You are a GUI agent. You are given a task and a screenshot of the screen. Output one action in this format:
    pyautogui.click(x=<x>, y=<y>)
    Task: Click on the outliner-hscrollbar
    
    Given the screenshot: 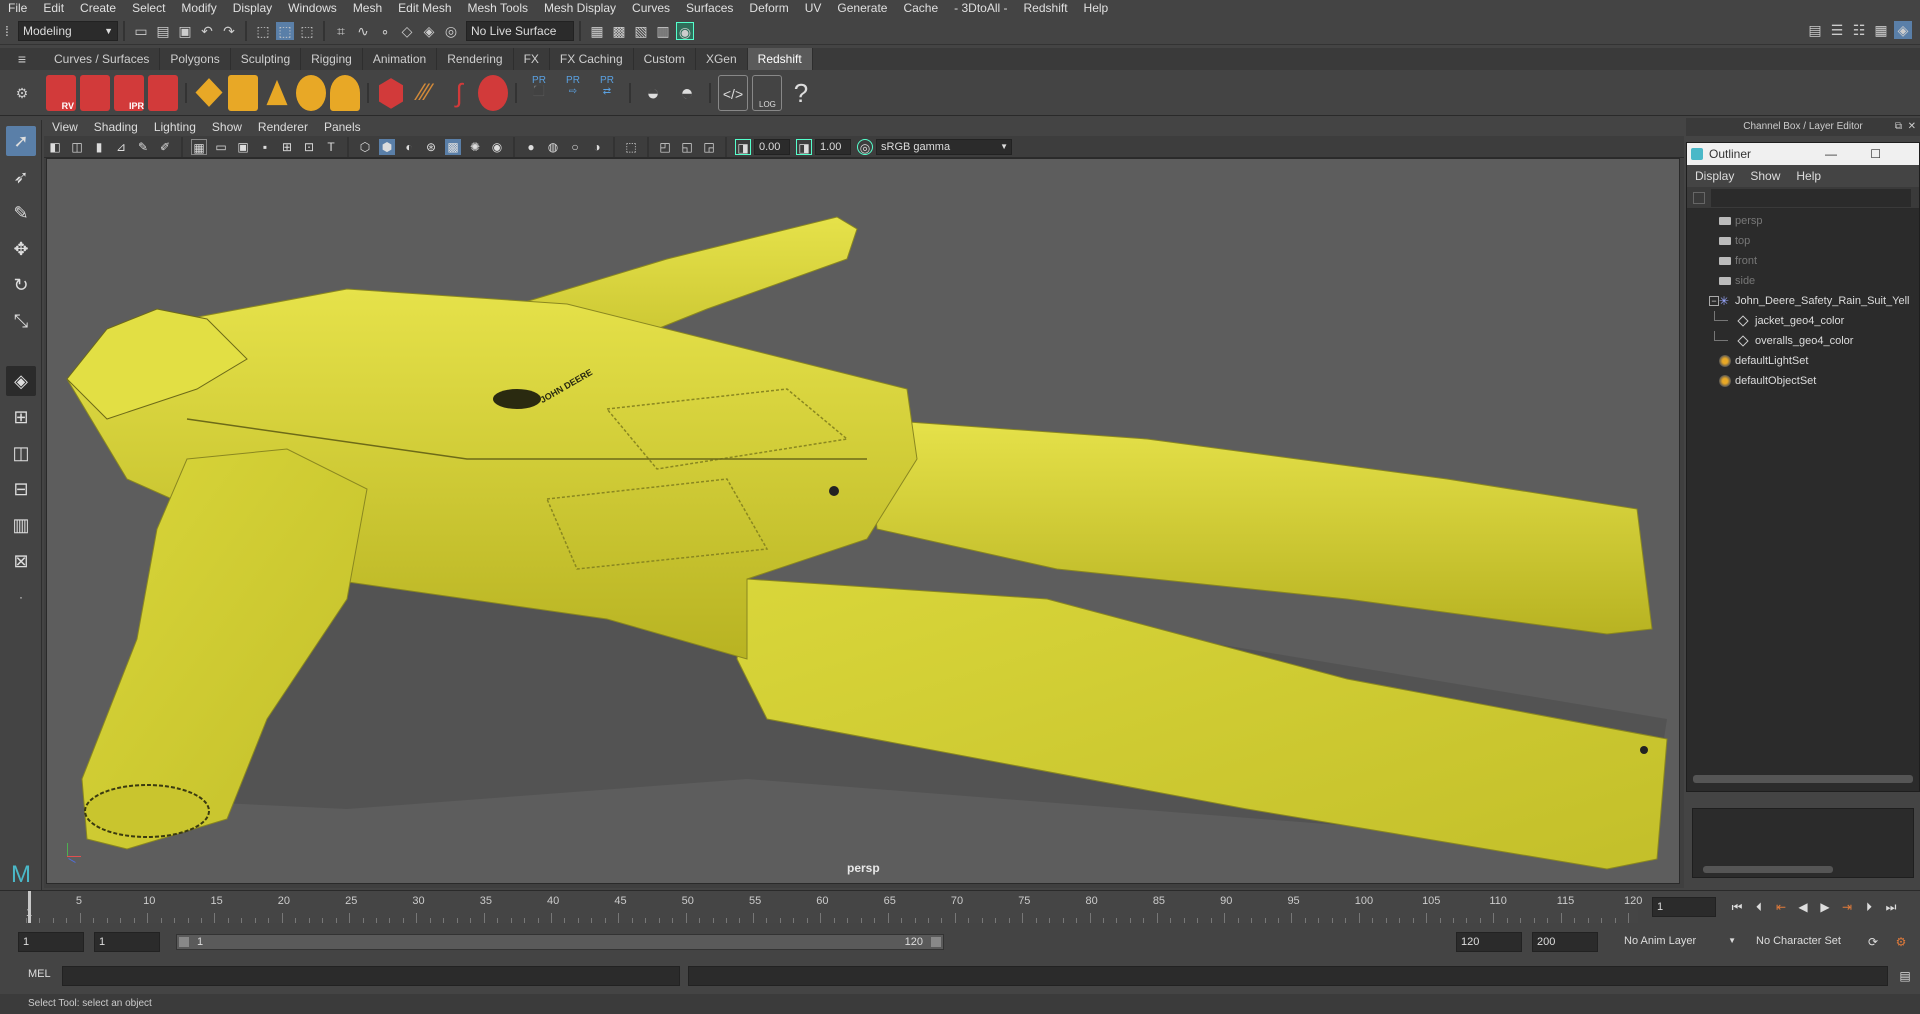 What is the action you would take?
    pyautogui.click(x=1803, y=779)
    